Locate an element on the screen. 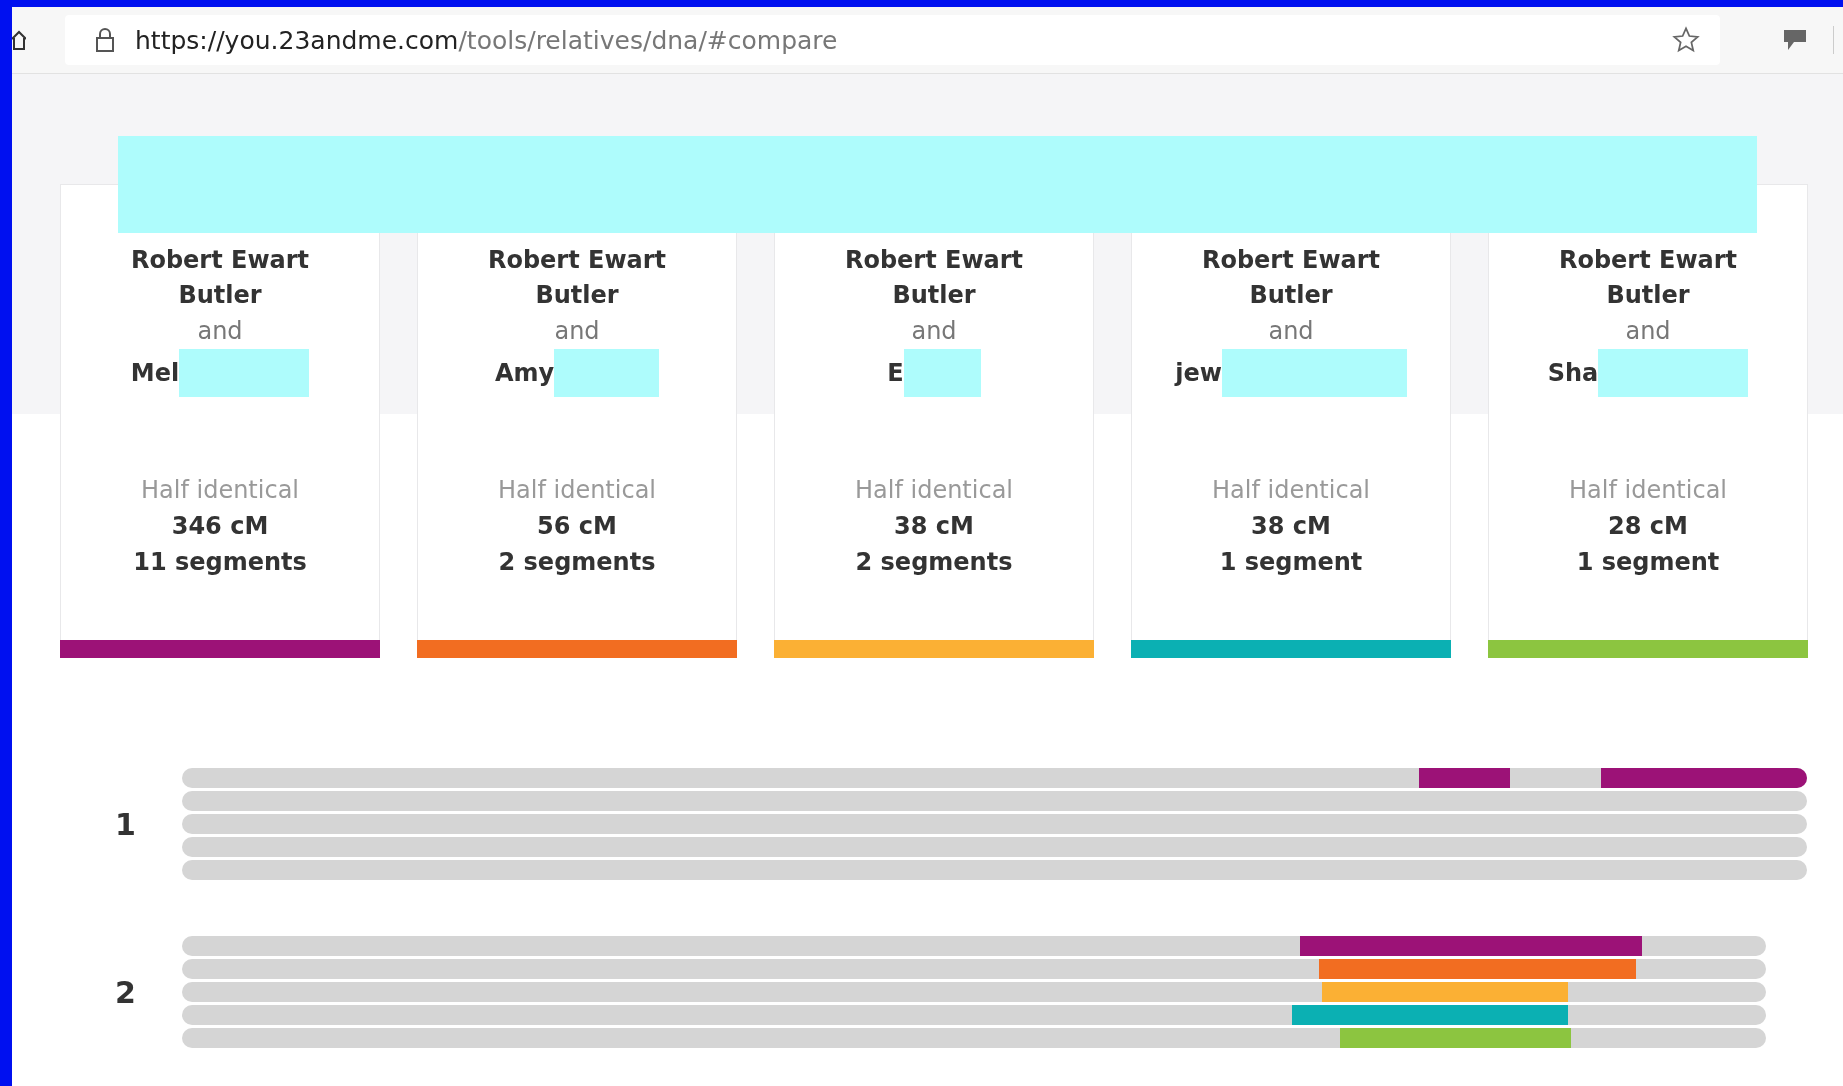  relative-name: E is located at coordinates (895, 373).